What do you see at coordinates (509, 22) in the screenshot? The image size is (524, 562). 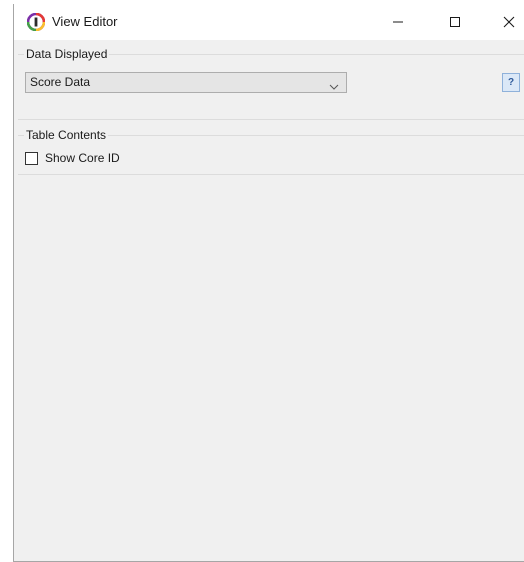 I see `close-icon` at bounding box center [509, 22].